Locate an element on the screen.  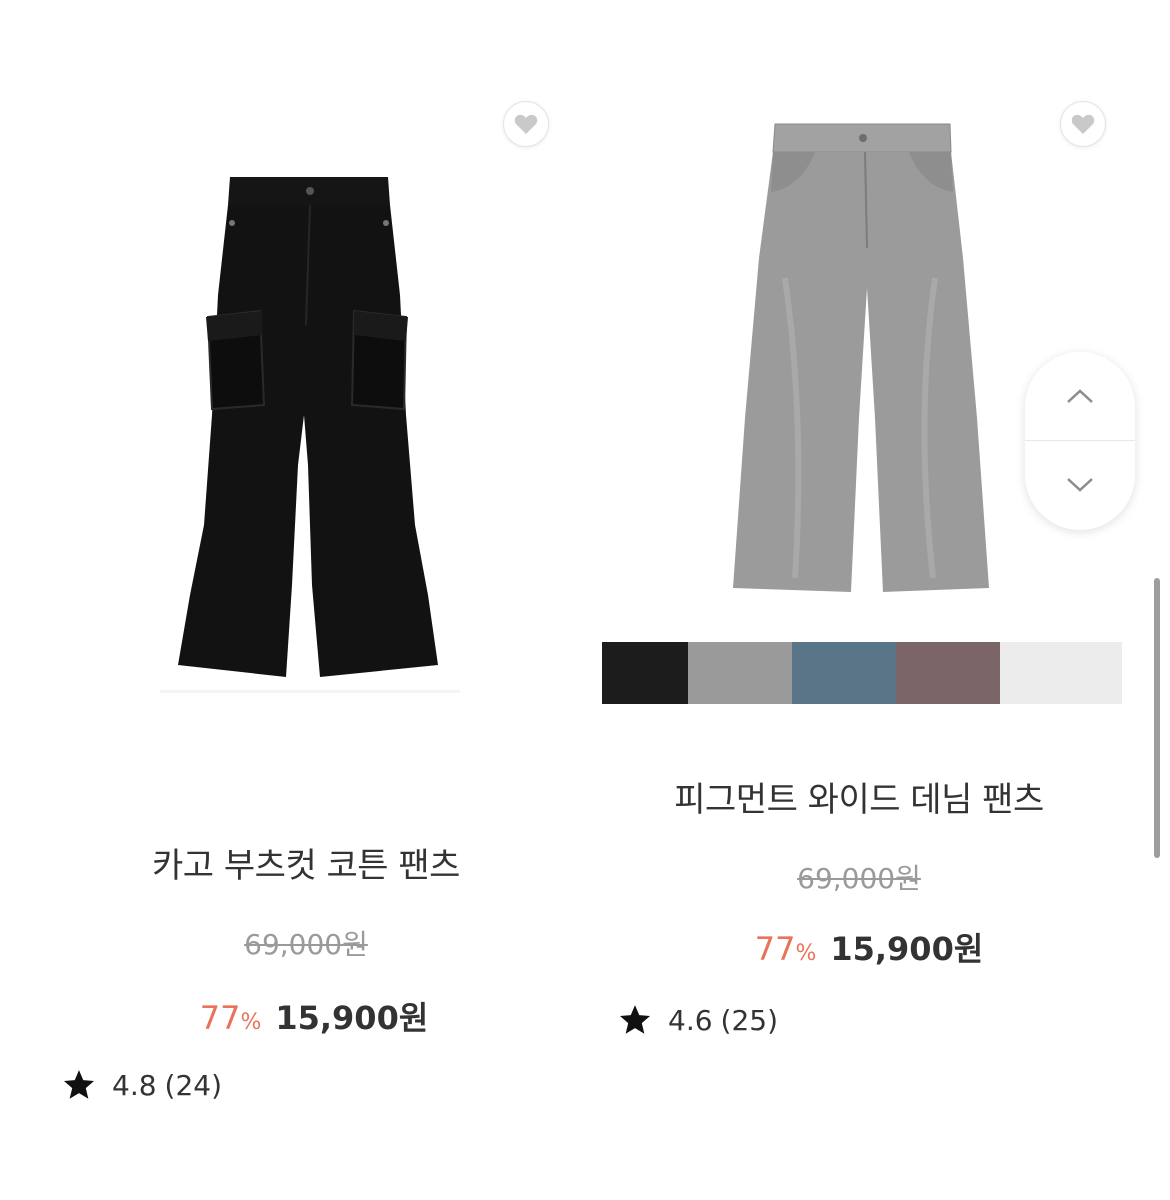
scrollbar-thumb is located at coordinates (1157, 718).